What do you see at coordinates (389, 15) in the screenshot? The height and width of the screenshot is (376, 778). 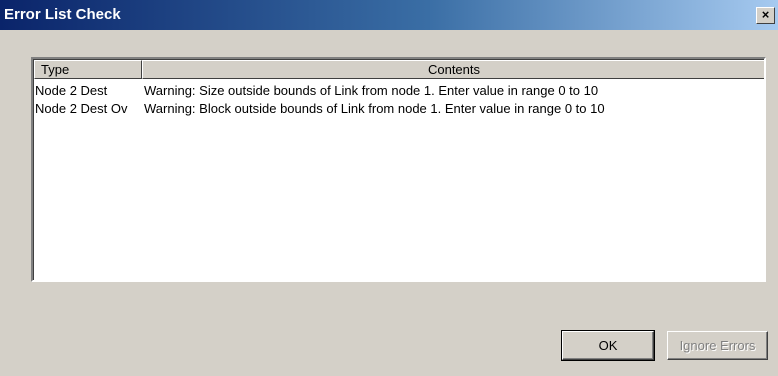 I see `title-bar: Error List Check ×` at bounding box center [389, 15].